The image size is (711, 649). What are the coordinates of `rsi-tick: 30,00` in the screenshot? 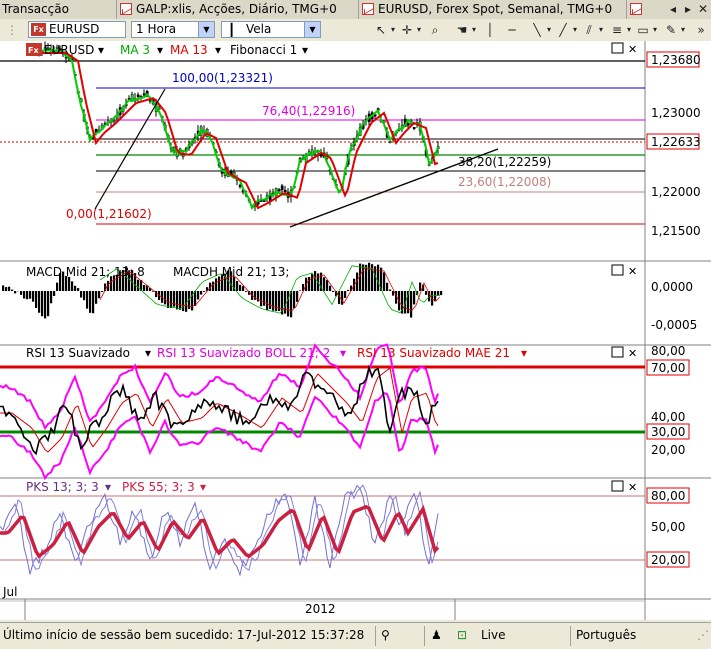 It's located at (668, 432).